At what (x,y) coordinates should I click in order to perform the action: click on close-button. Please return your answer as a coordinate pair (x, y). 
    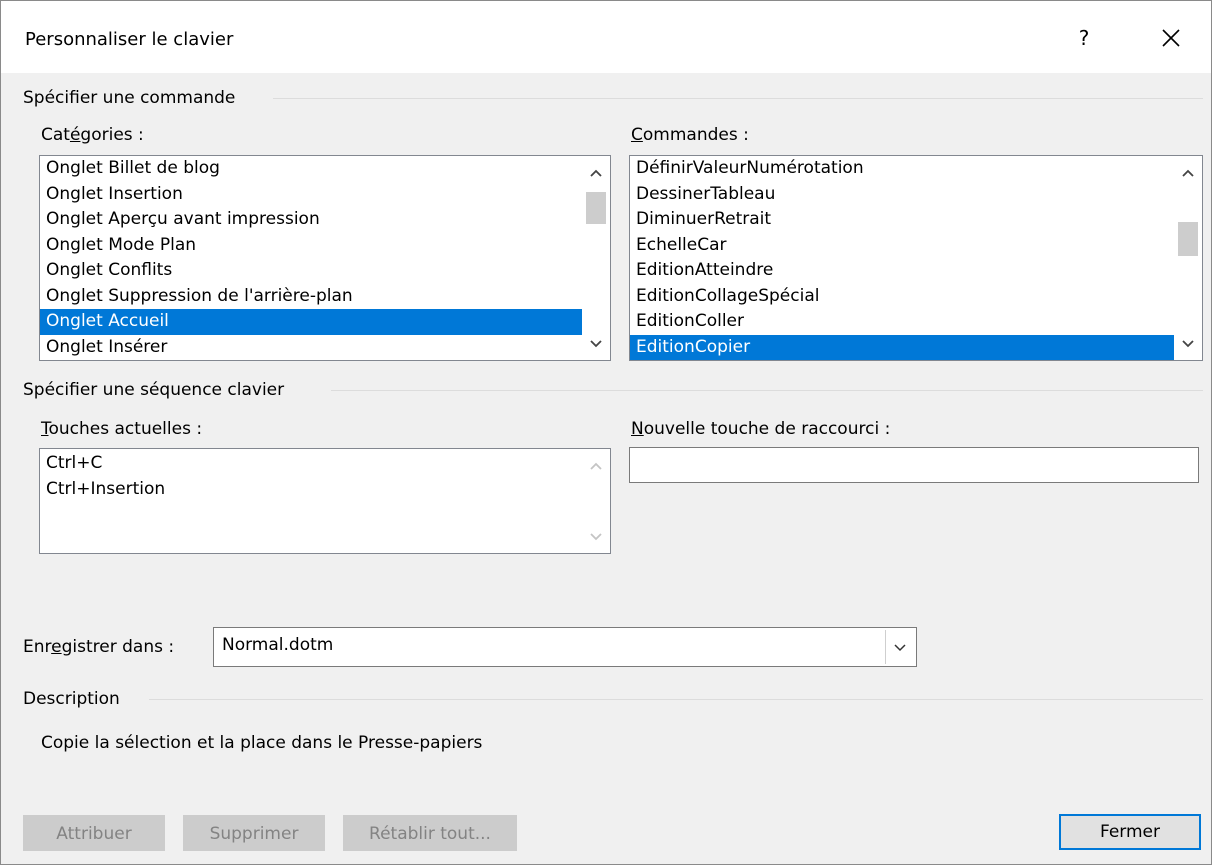
    Looking at the image, I should click on (1171, 38).